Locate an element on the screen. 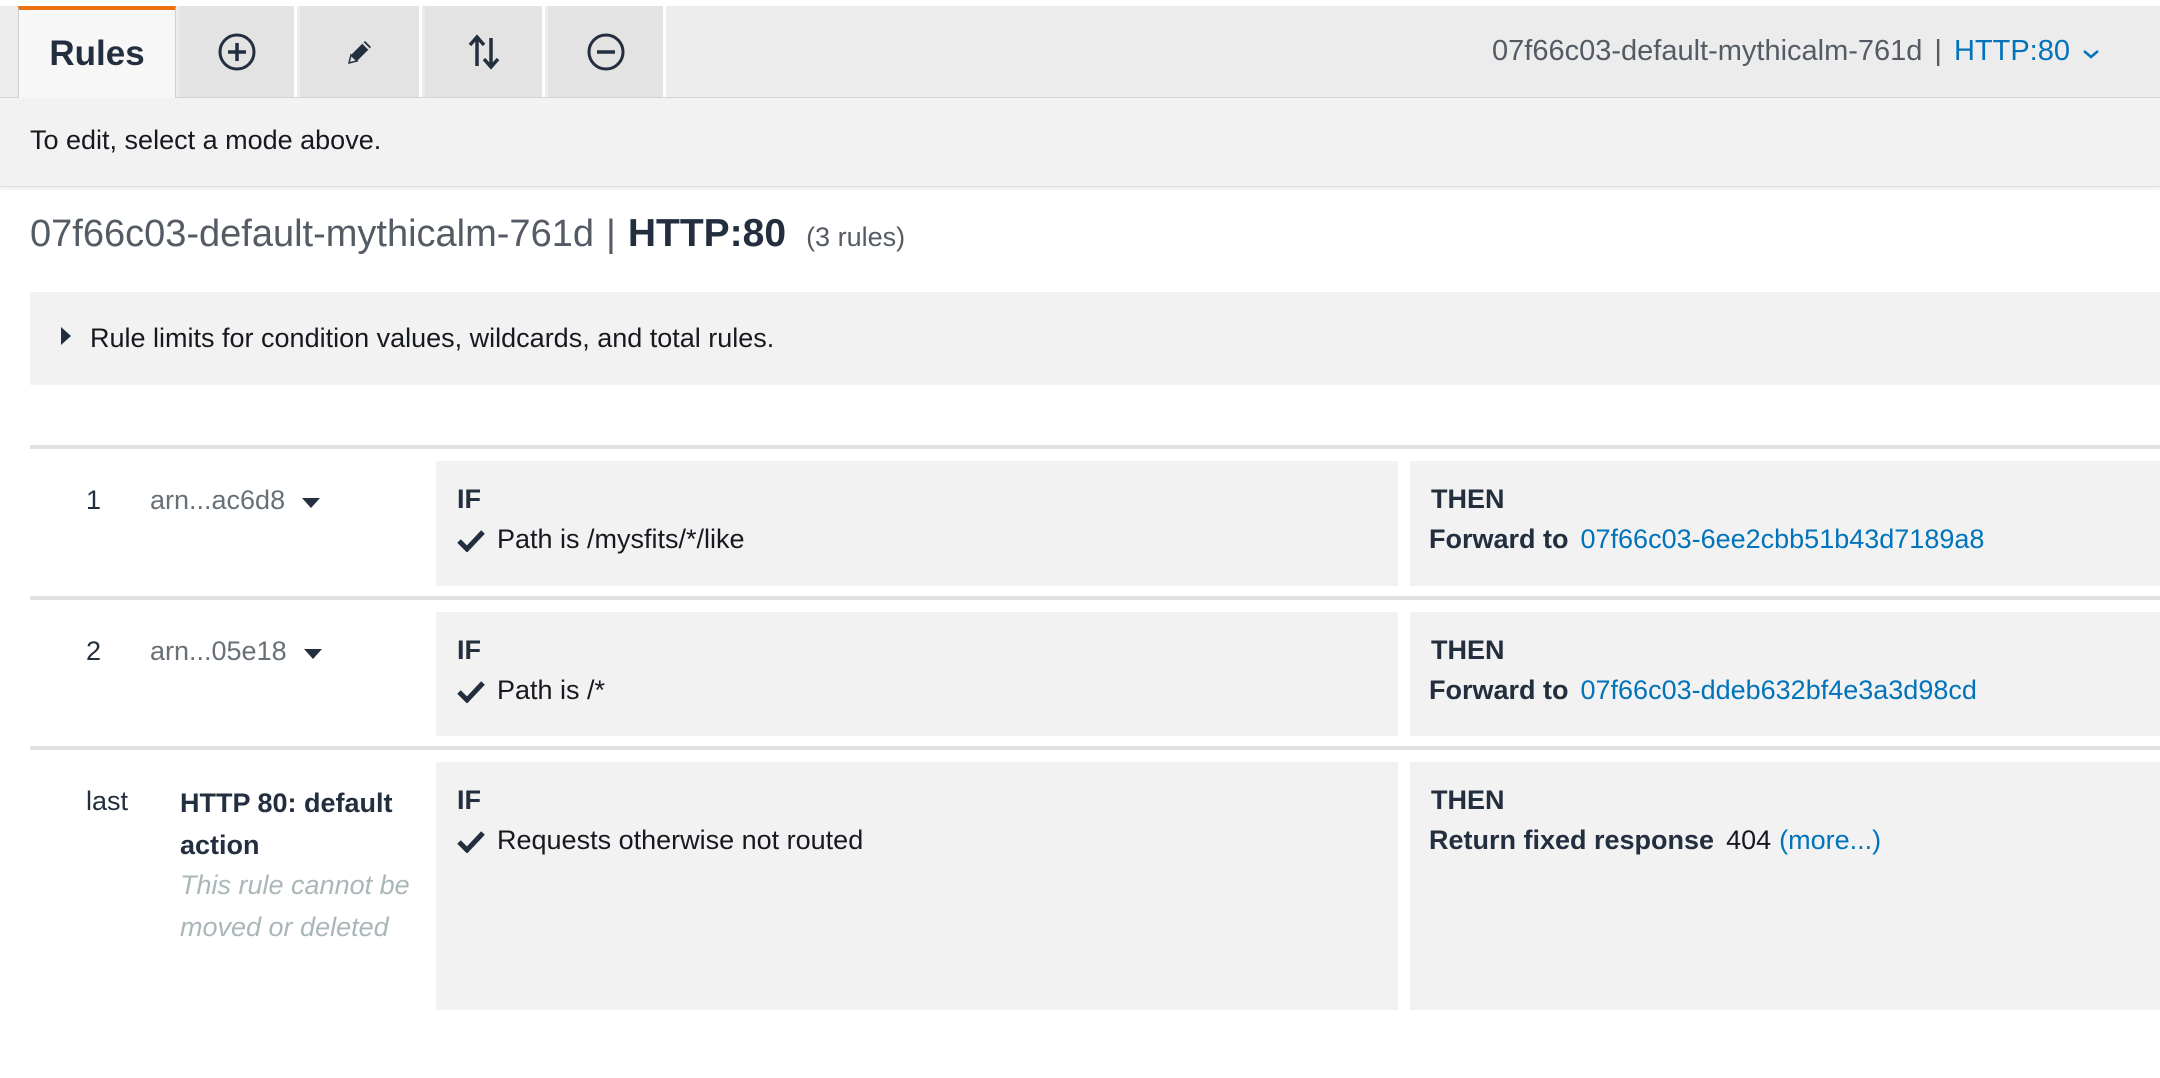 Image resolution: width=2160 pixels, height=1078 pixels. rule-number: last is located at coordinates (107, 801).